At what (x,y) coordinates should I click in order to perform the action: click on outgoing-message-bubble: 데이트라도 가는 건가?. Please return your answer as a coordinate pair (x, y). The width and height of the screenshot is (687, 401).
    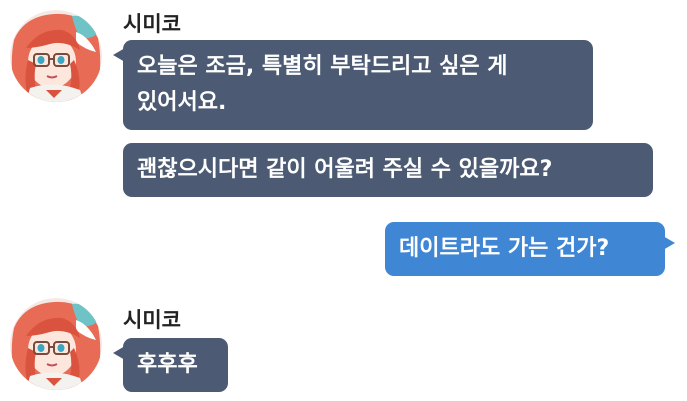
    Looking at the image, I should click on (530, 249).